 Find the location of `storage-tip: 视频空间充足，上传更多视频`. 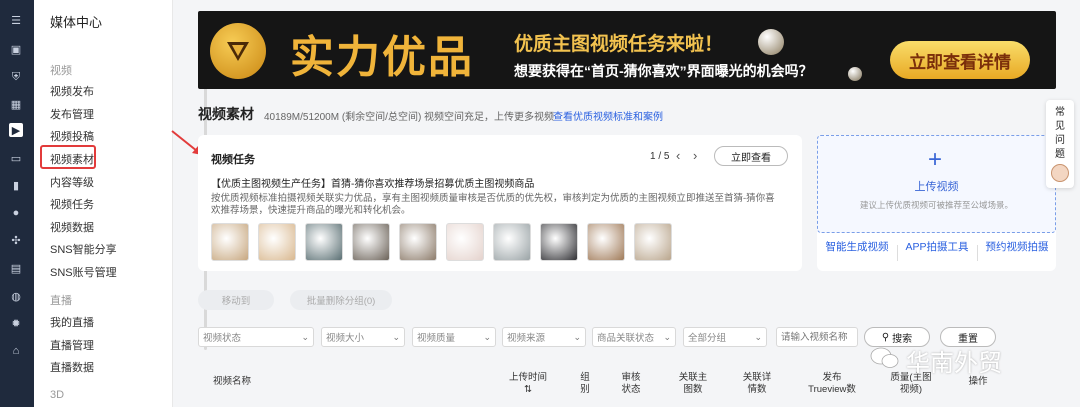

storage-tip: 视频空间充足，上传更多视频 is located at coordinates (489, 117).